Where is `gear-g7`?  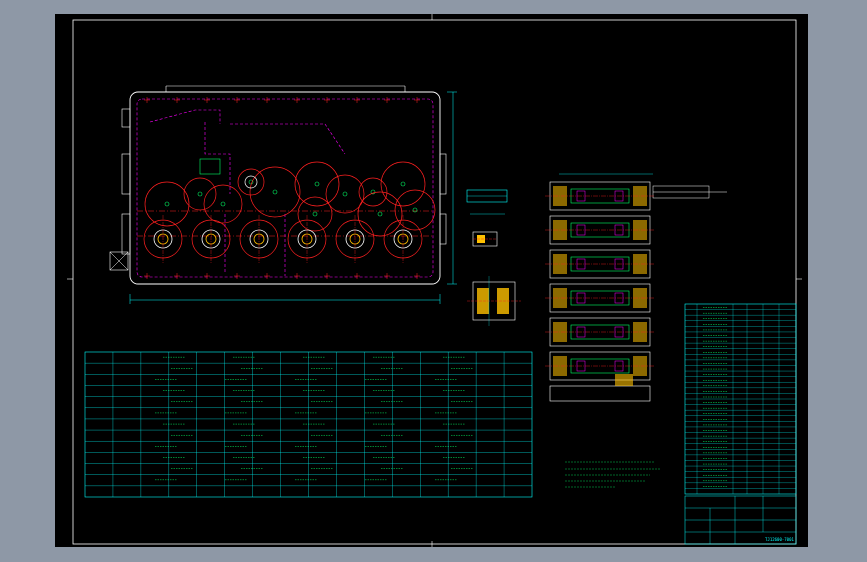
gear-g7 is located at coordinates (345, 194).